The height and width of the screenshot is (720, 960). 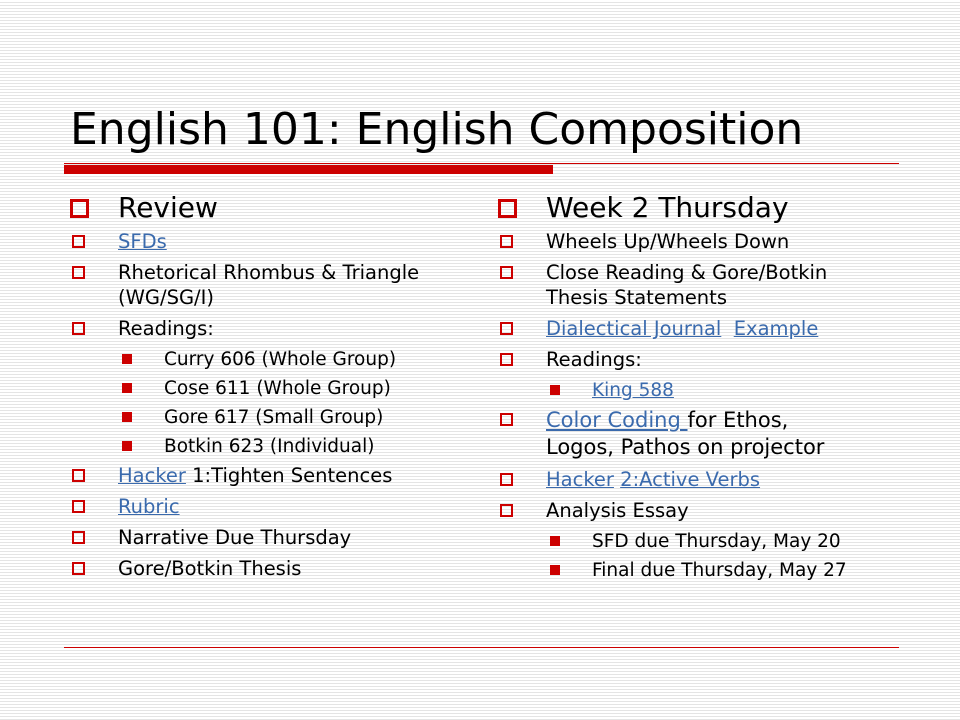 I want to click on king-subitem: King 588, so click(x=688, y=390).